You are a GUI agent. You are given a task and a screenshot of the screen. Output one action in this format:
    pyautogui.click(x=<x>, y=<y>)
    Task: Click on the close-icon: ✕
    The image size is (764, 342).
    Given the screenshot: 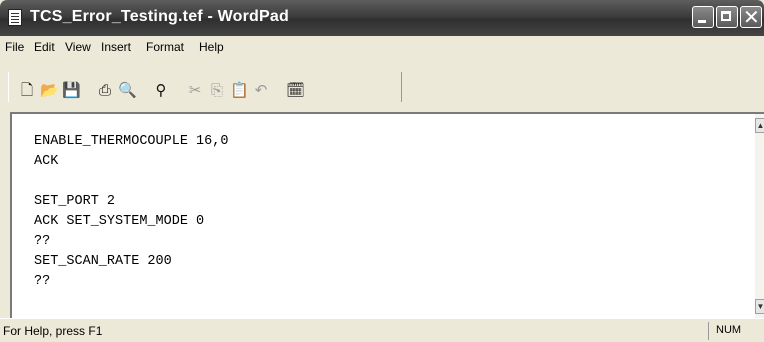 What is the action you would take?
    pyautogui.click(x=751, y=17)
    